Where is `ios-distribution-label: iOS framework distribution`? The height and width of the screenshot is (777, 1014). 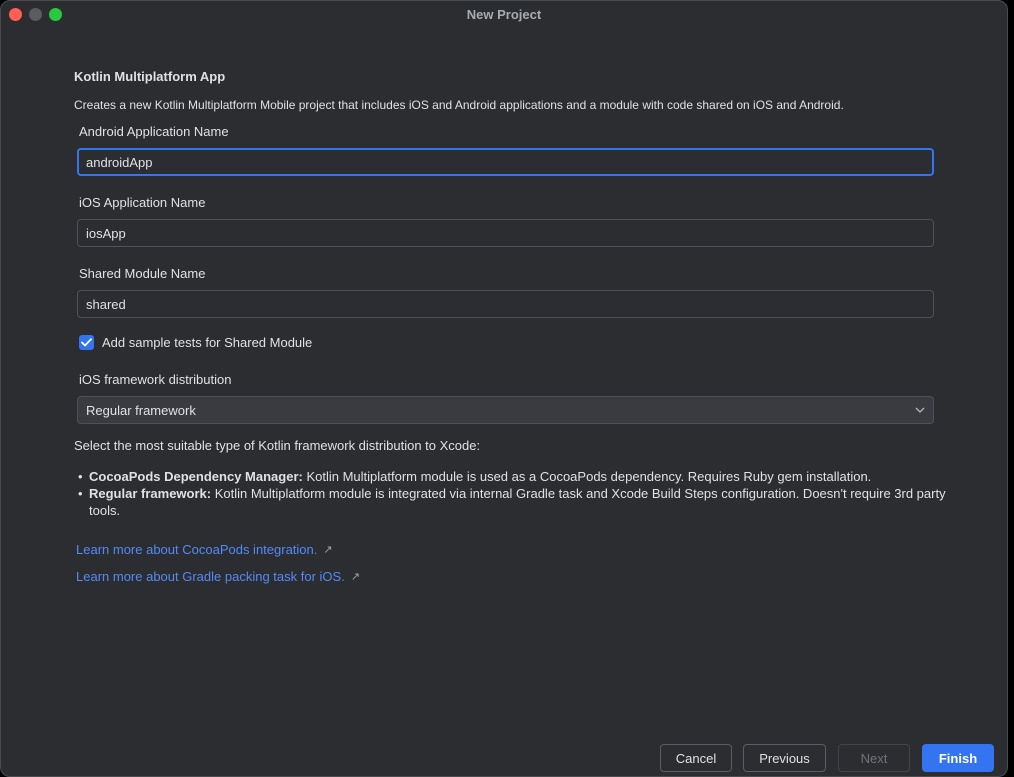
ios-distribution-label: iOS framework distribution is located at coordinates (155, 379).